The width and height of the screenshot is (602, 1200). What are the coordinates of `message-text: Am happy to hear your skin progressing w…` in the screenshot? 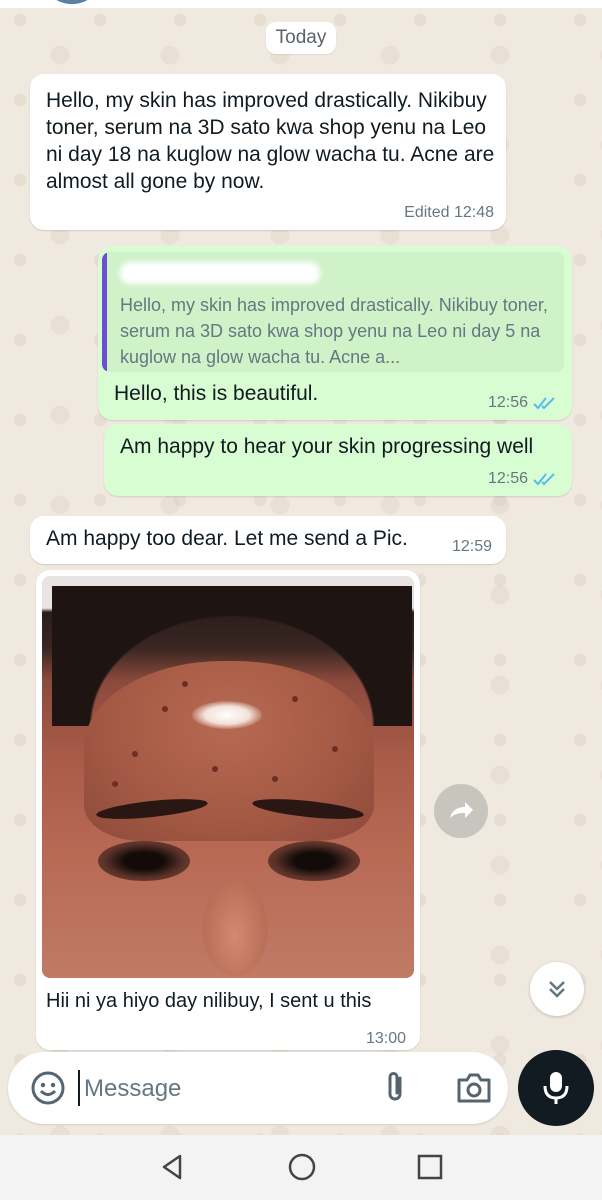 It's located at (327, 446).